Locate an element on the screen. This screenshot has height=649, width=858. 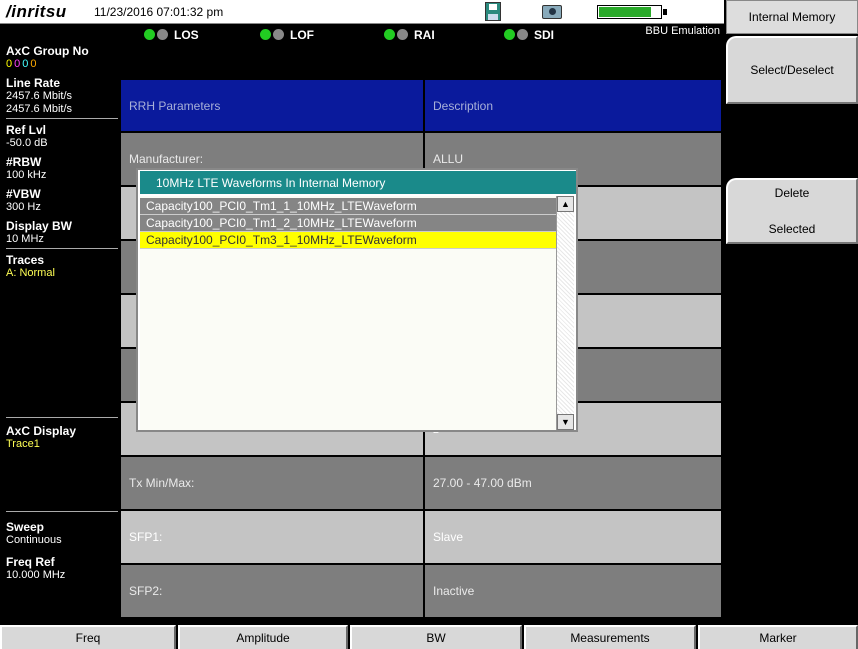
save-icon is located at coordinates (493, 11).